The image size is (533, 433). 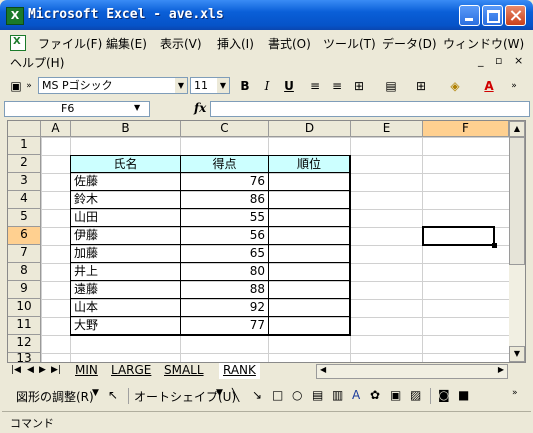 What do you see at coordinates (24, 200) in the screenshot?
I see `row-header: 4` at bounding box center [24, 200].